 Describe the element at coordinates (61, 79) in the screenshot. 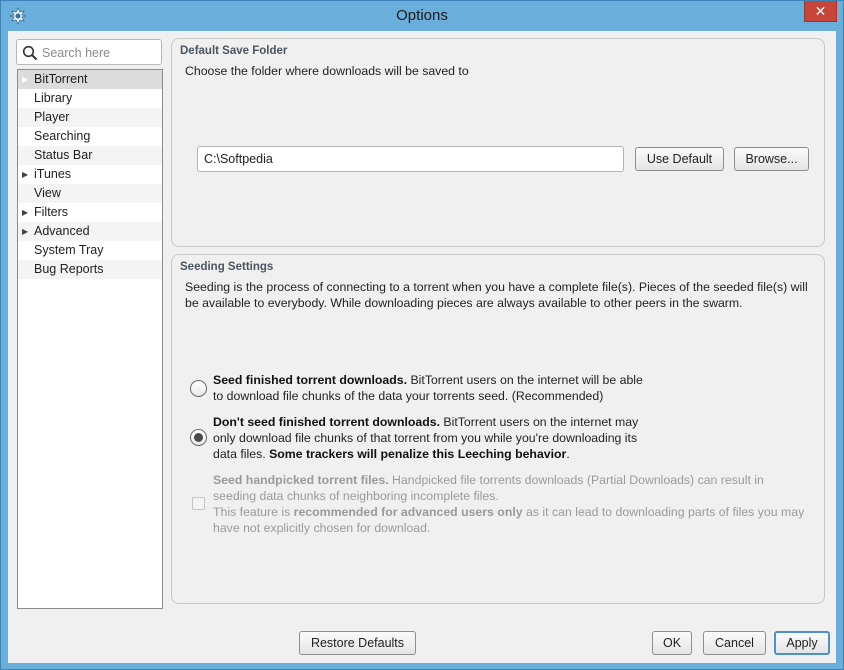

I see `sidebar-item-label: BitTorrent` at that location.